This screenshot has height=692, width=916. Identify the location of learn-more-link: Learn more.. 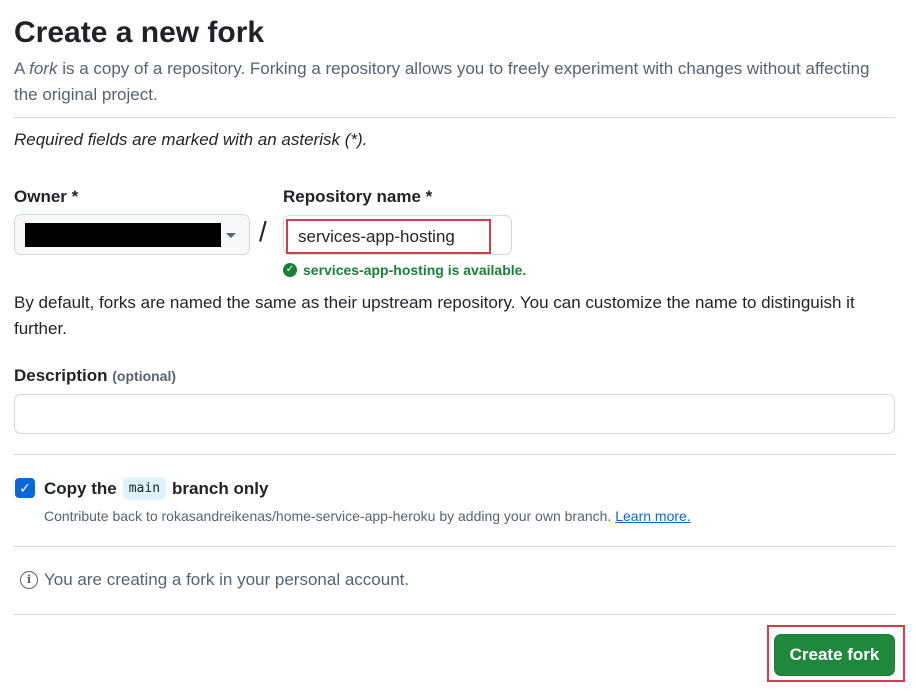
(652, 516).